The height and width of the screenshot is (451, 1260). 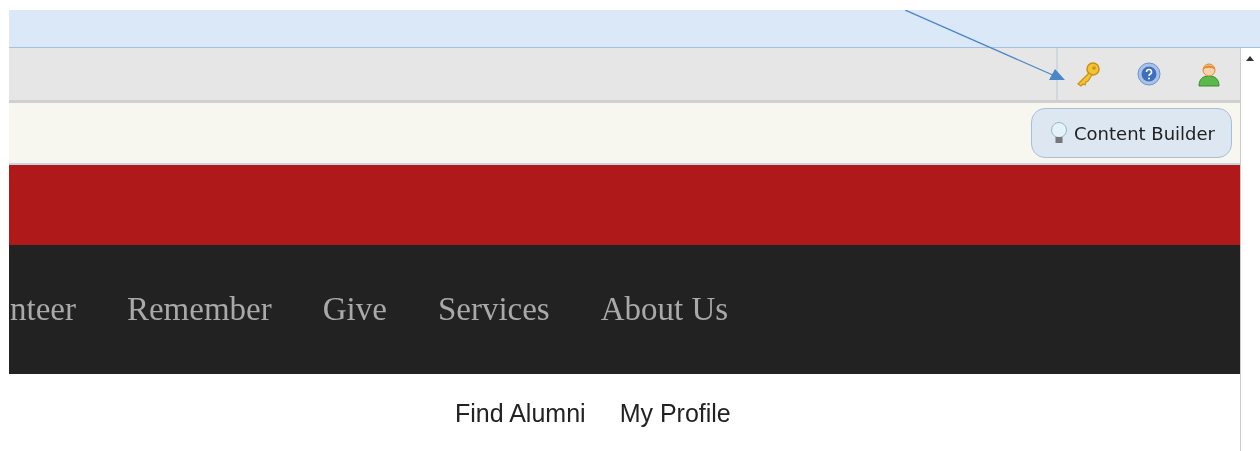 What do you see at coordinates (664, 309) in the screenshot?
I see `nav-link: About Us` at bounding box center [664, 309].